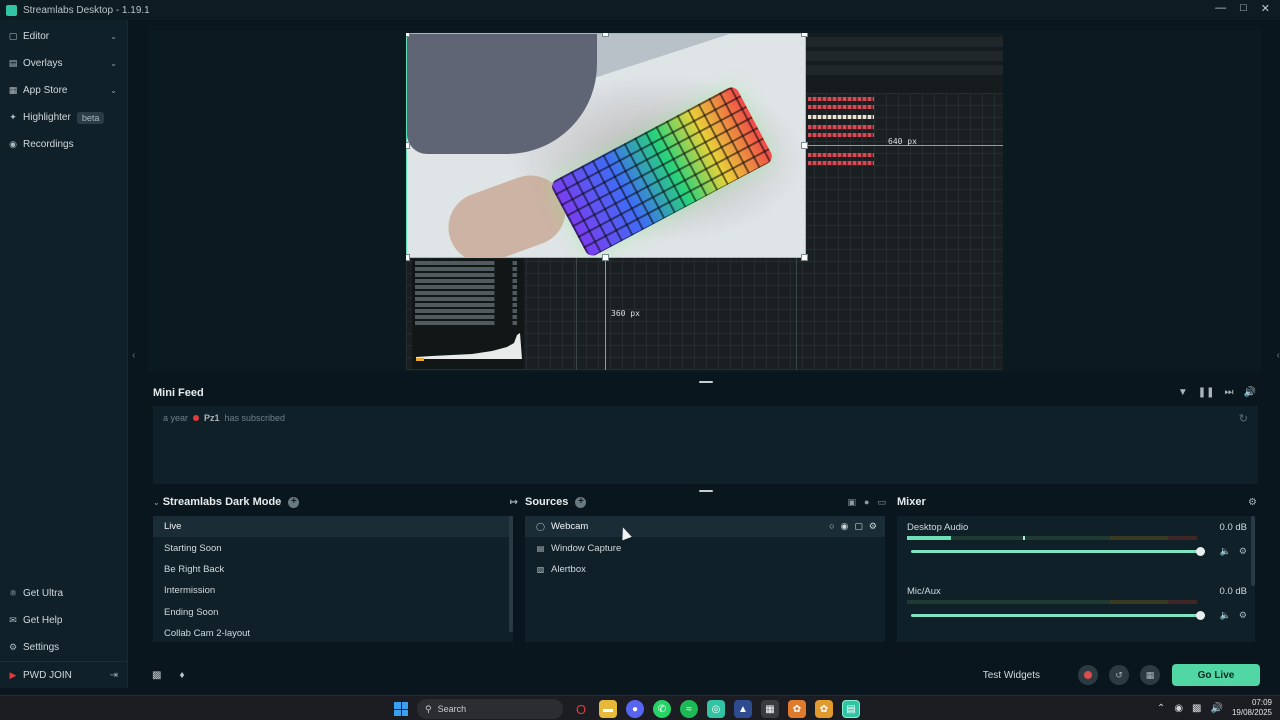 The width and height of the screenshot is (1280, 720). Describe the element at coordinates (1206, 392) in the screenshot. I see `pause-icon: ❚❚` at that location.